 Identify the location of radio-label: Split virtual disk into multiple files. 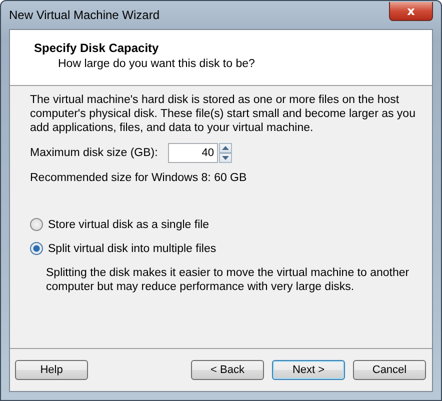
(132, 248).